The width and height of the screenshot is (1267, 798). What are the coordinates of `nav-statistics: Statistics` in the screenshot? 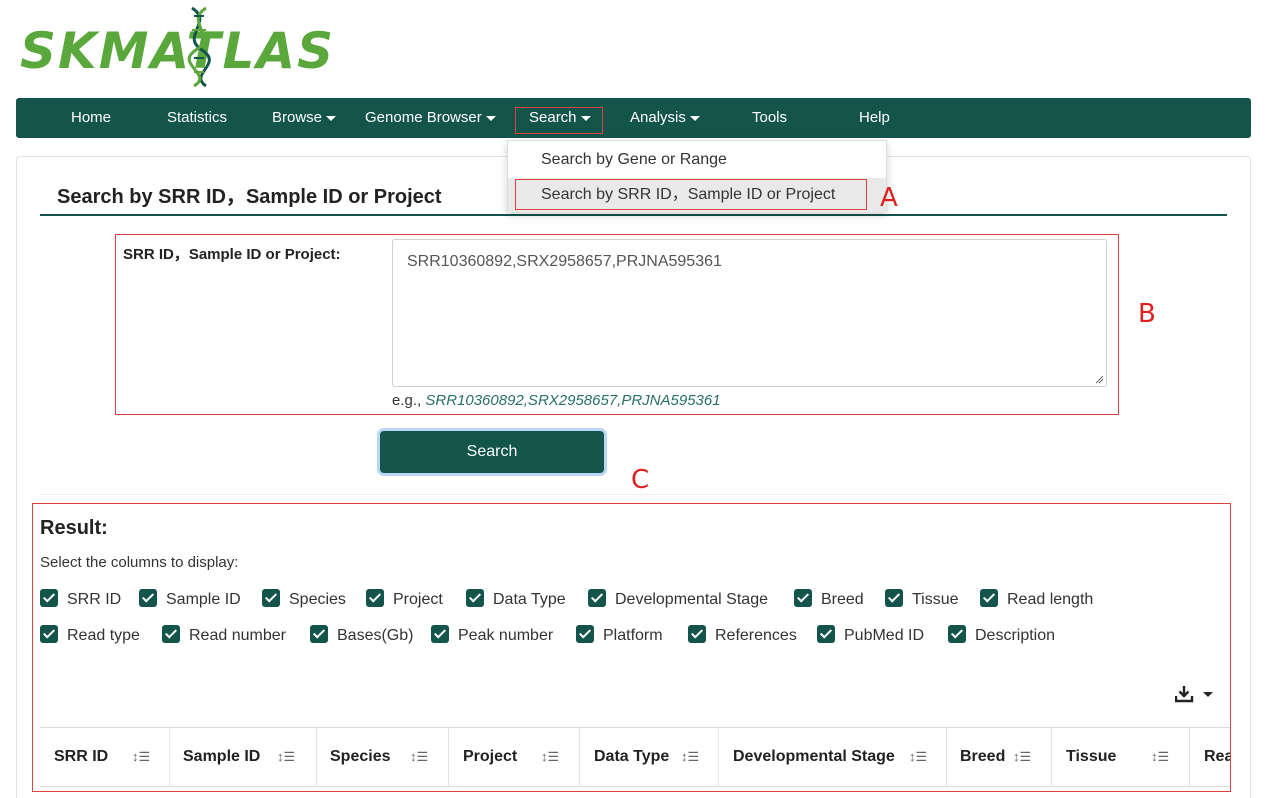 It's located at (197, 118).